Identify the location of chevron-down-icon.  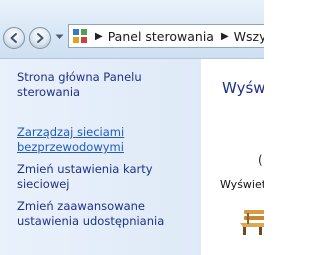
(59, 37).